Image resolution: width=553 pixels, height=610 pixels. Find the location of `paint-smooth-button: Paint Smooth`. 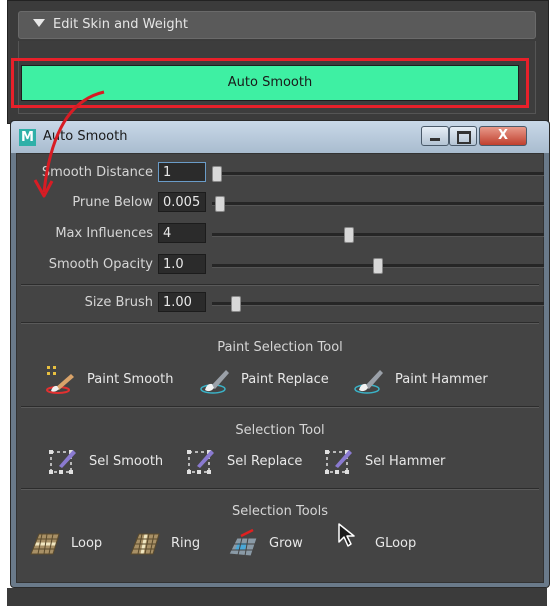

paint-smooth-button: Paint Smooth is located at coordinates (120, 380).